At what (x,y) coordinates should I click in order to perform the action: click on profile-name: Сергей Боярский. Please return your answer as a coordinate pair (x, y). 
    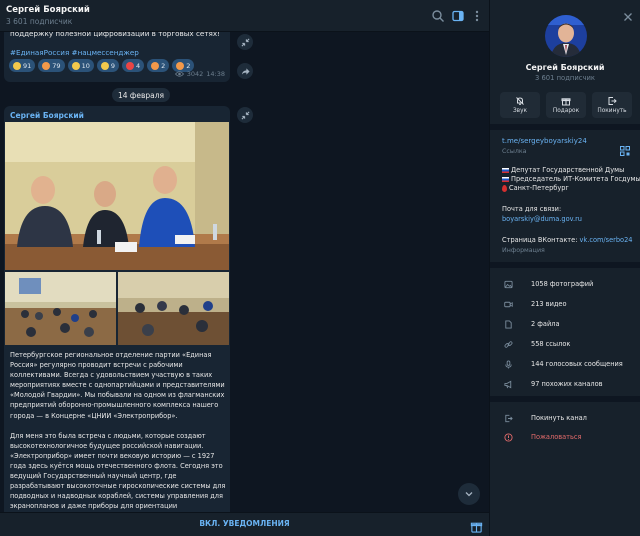
    Looking at the image, I should click on (565, 67).